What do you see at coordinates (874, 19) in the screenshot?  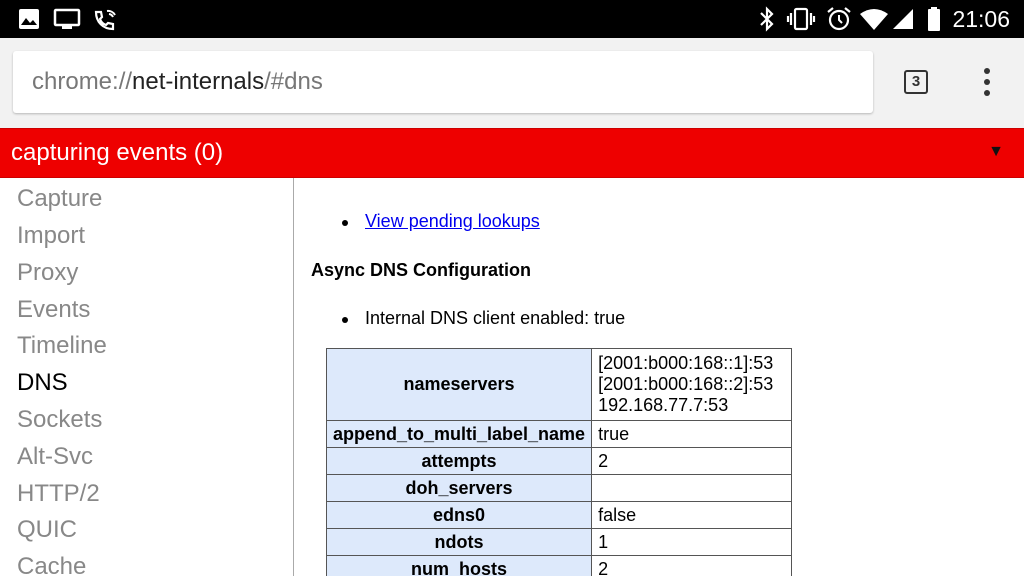 I see `wifi-icon` at bounding box center [874, 19].